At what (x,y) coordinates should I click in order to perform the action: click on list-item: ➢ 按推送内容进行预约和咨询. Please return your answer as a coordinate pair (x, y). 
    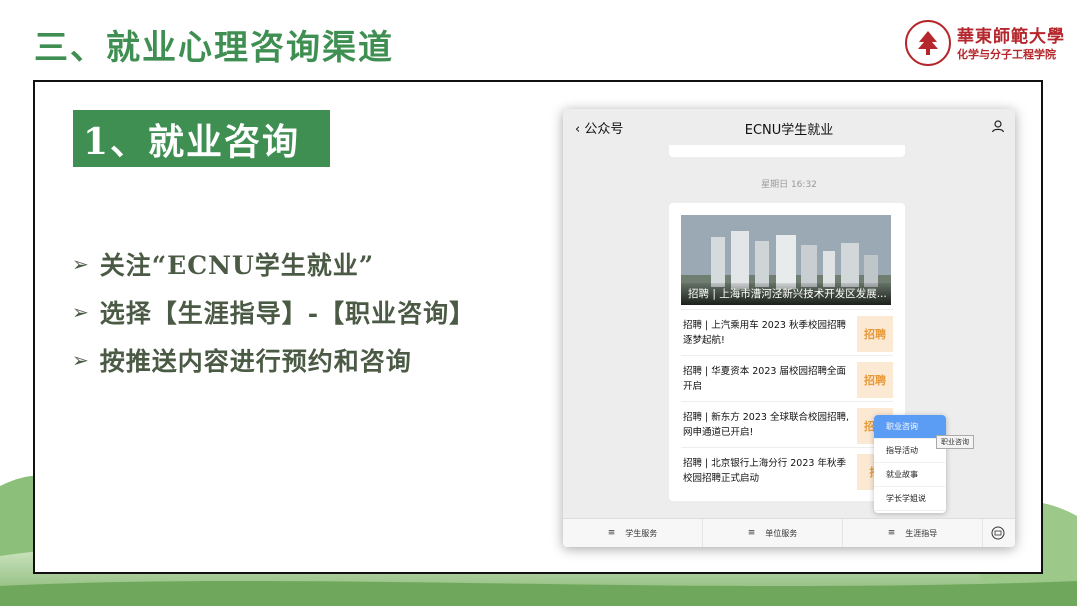
    Looking at the image, I should click on (273, 360).